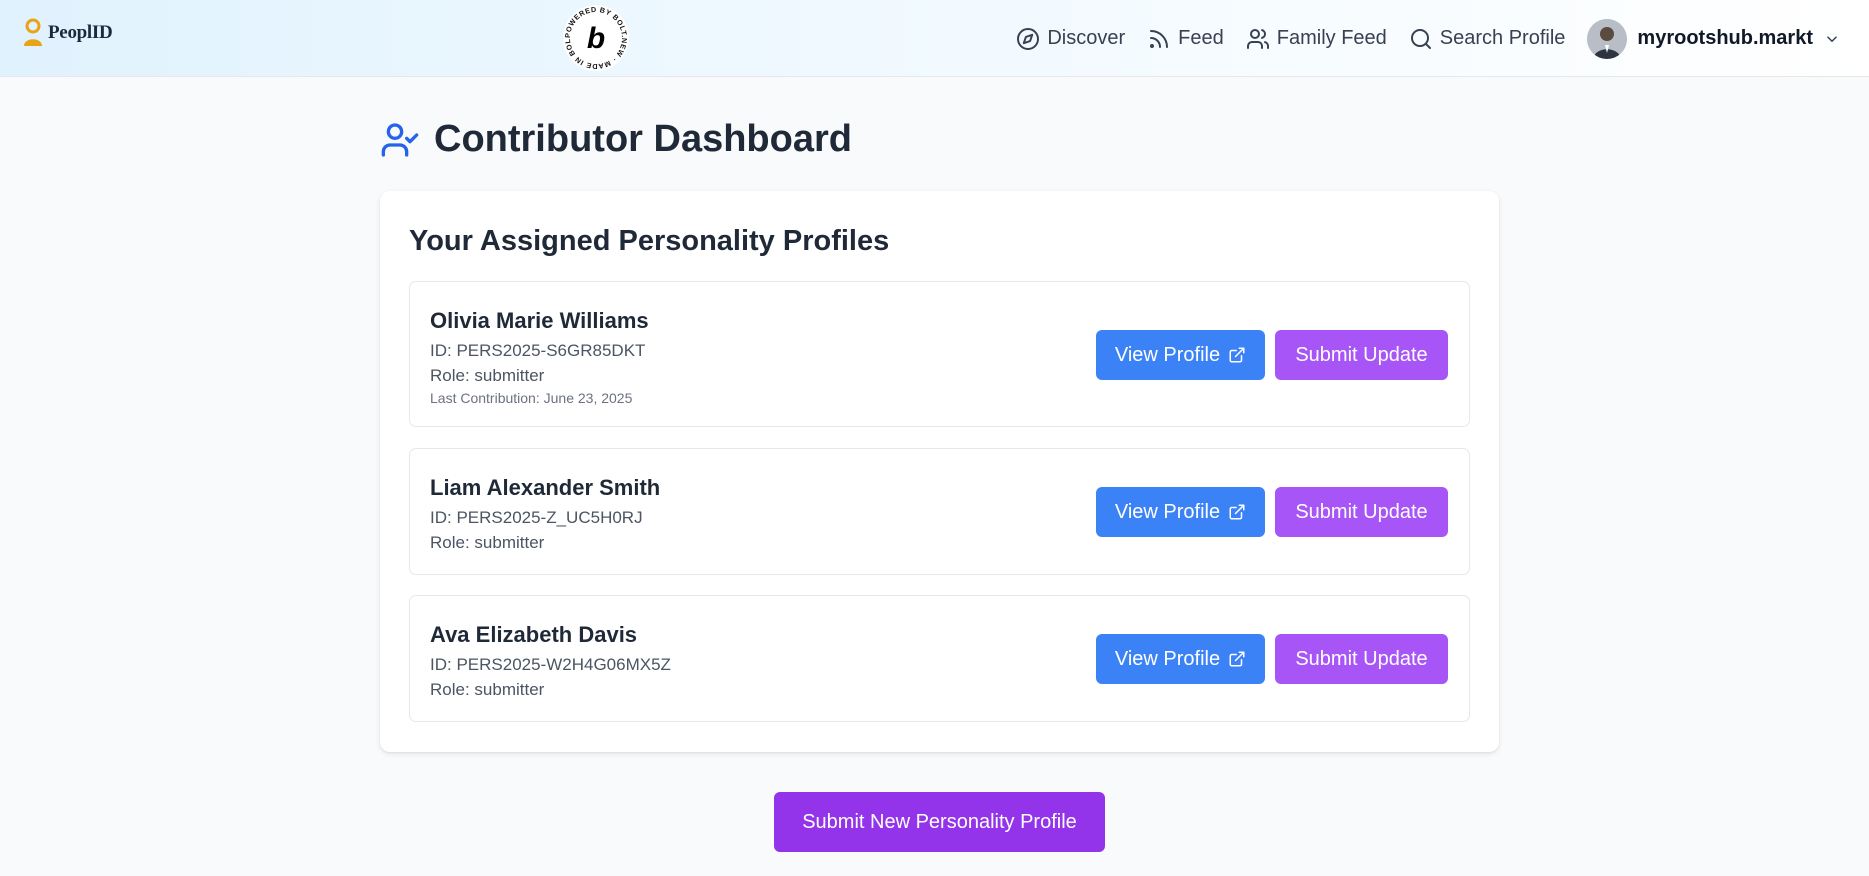 The height and width of the screenshot is (876, 1869). I want to click on logo-person-icon, so click(33, 32).